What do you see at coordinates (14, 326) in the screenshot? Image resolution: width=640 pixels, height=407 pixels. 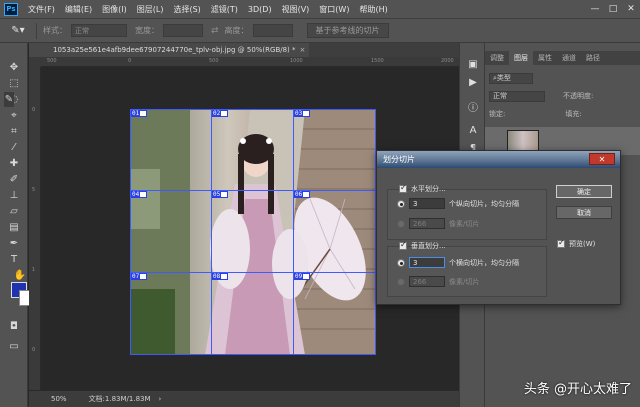 I see `quick-mask-icon: ◘` at bounding box center [14, 326].